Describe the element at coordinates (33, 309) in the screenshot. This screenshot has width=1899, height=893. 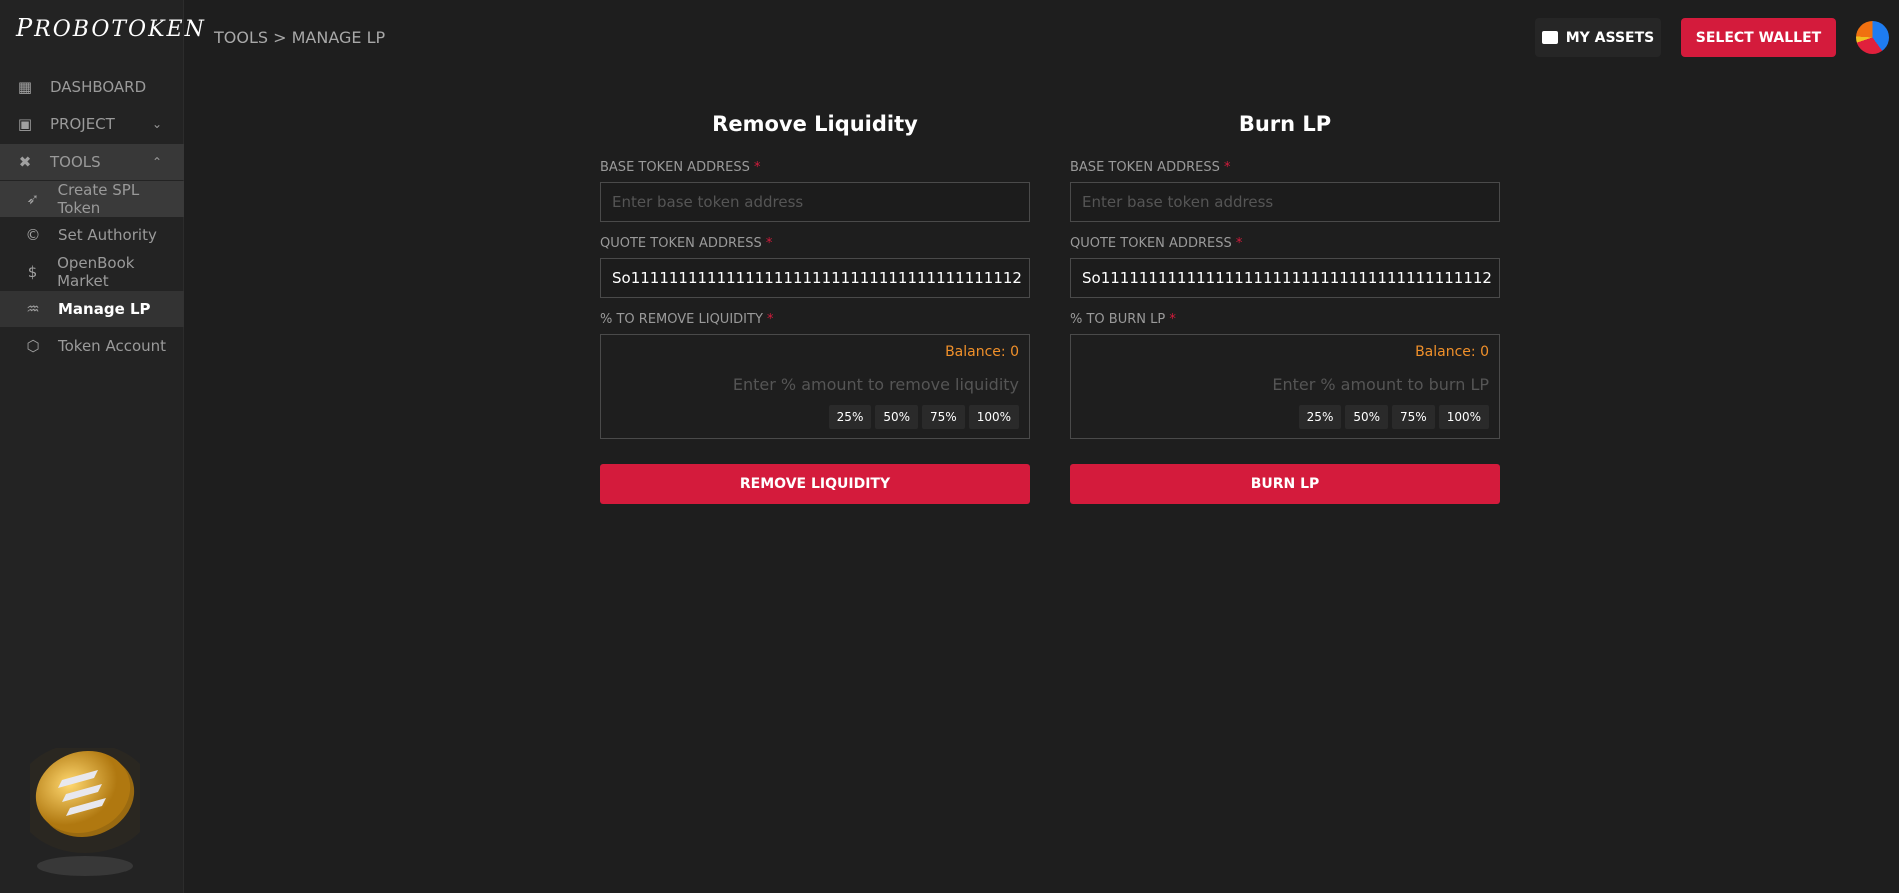
I see `pool-icon: ♒` at that location.